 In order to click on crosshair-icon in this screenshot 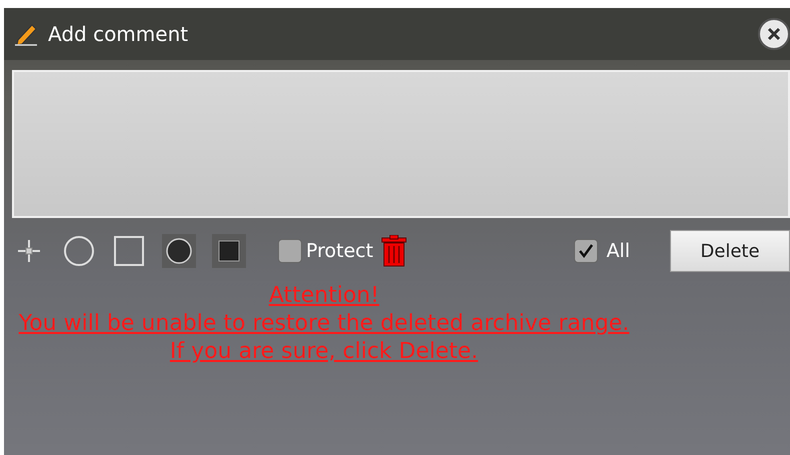, I will do `click(29, 251)`.